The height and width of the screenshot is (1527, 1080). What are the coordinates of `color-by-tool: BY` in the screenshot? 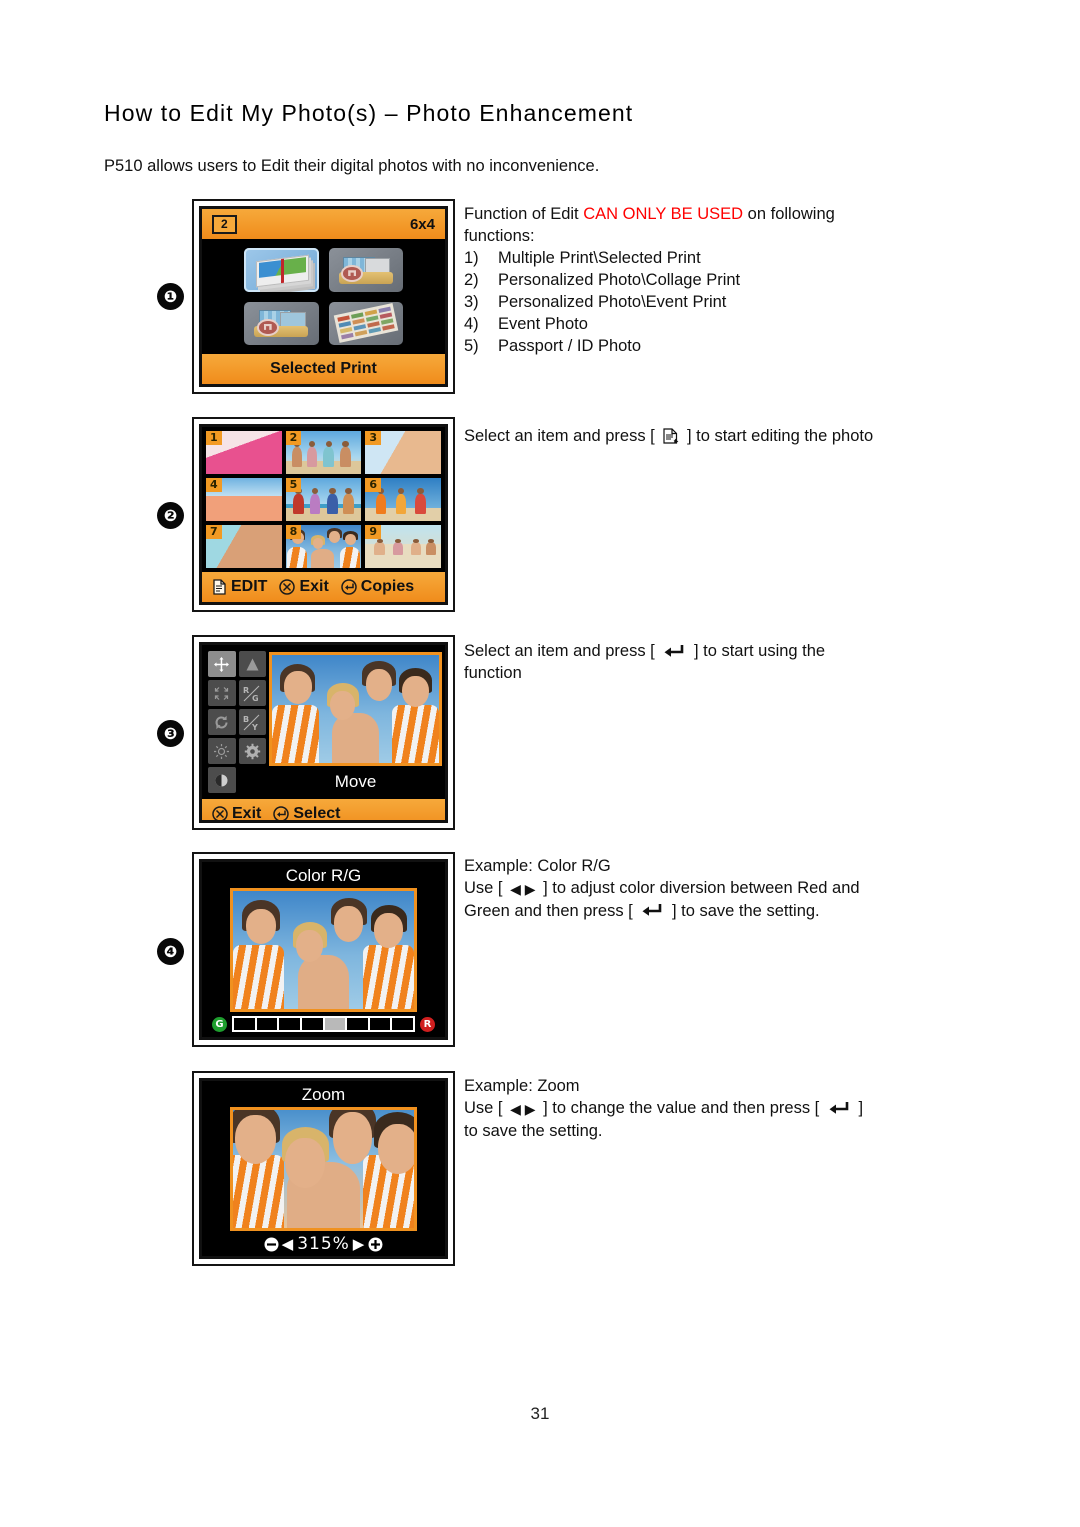 It's located at (252, 722).